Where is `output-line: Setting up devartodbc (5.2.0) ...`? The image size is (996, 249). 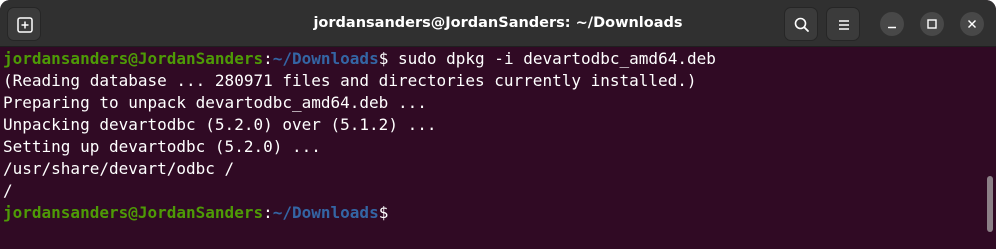 output-line: Setting up devartodbc (5.2.0) ... is located at coordinates (162, 146).